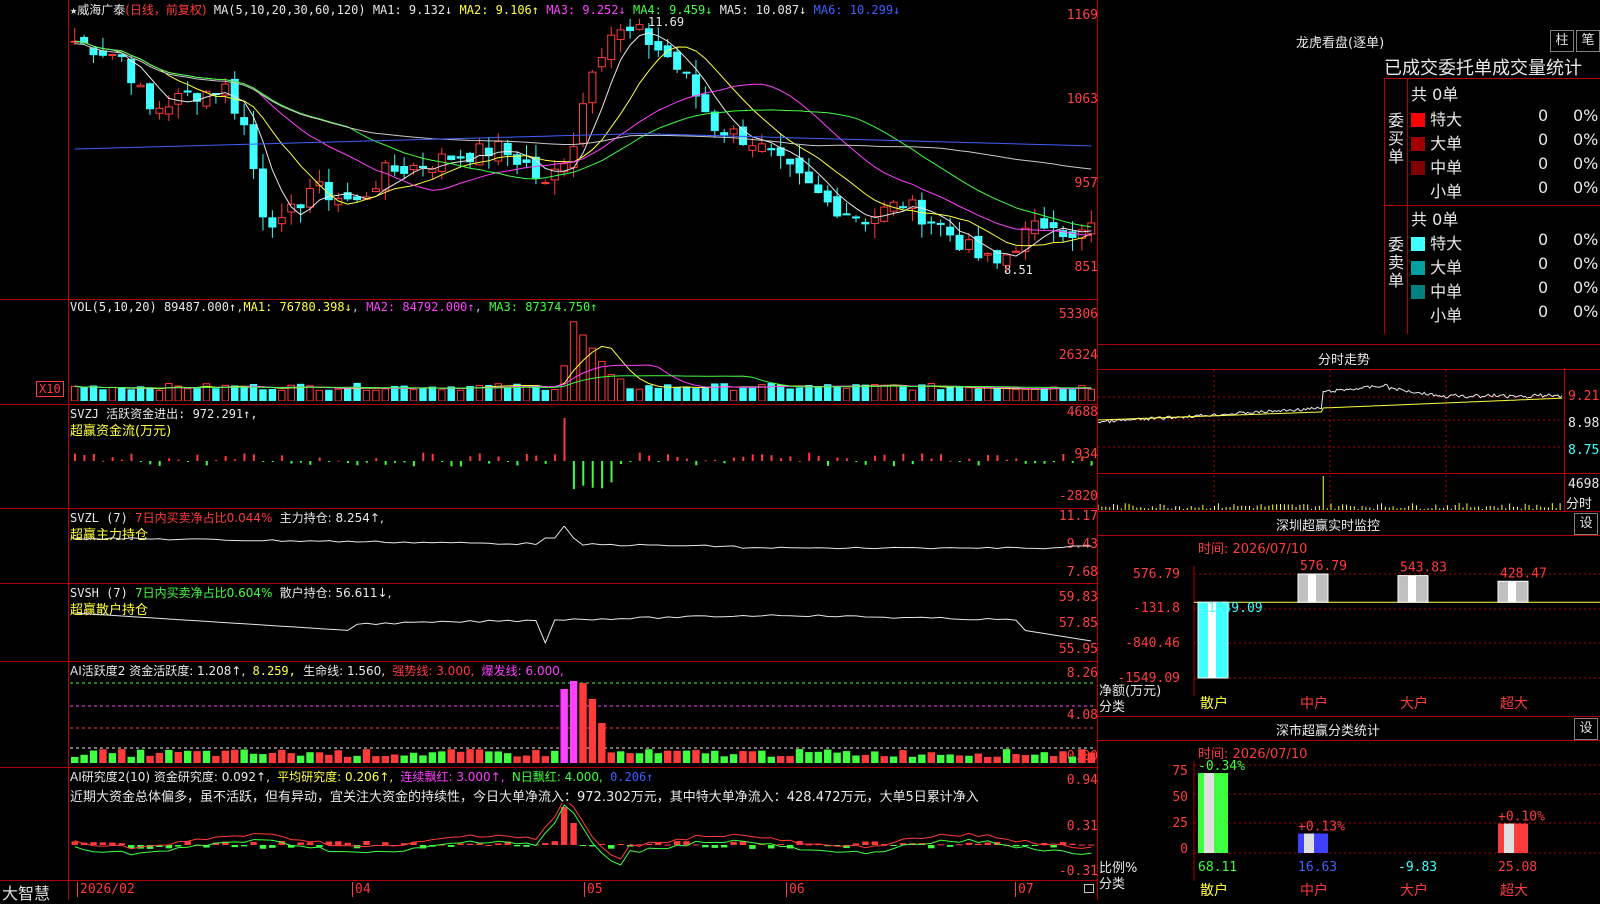 This screenshot has width=1600, height=904. I want to click on intraday-title: 分时走势, so click(1344, 360).